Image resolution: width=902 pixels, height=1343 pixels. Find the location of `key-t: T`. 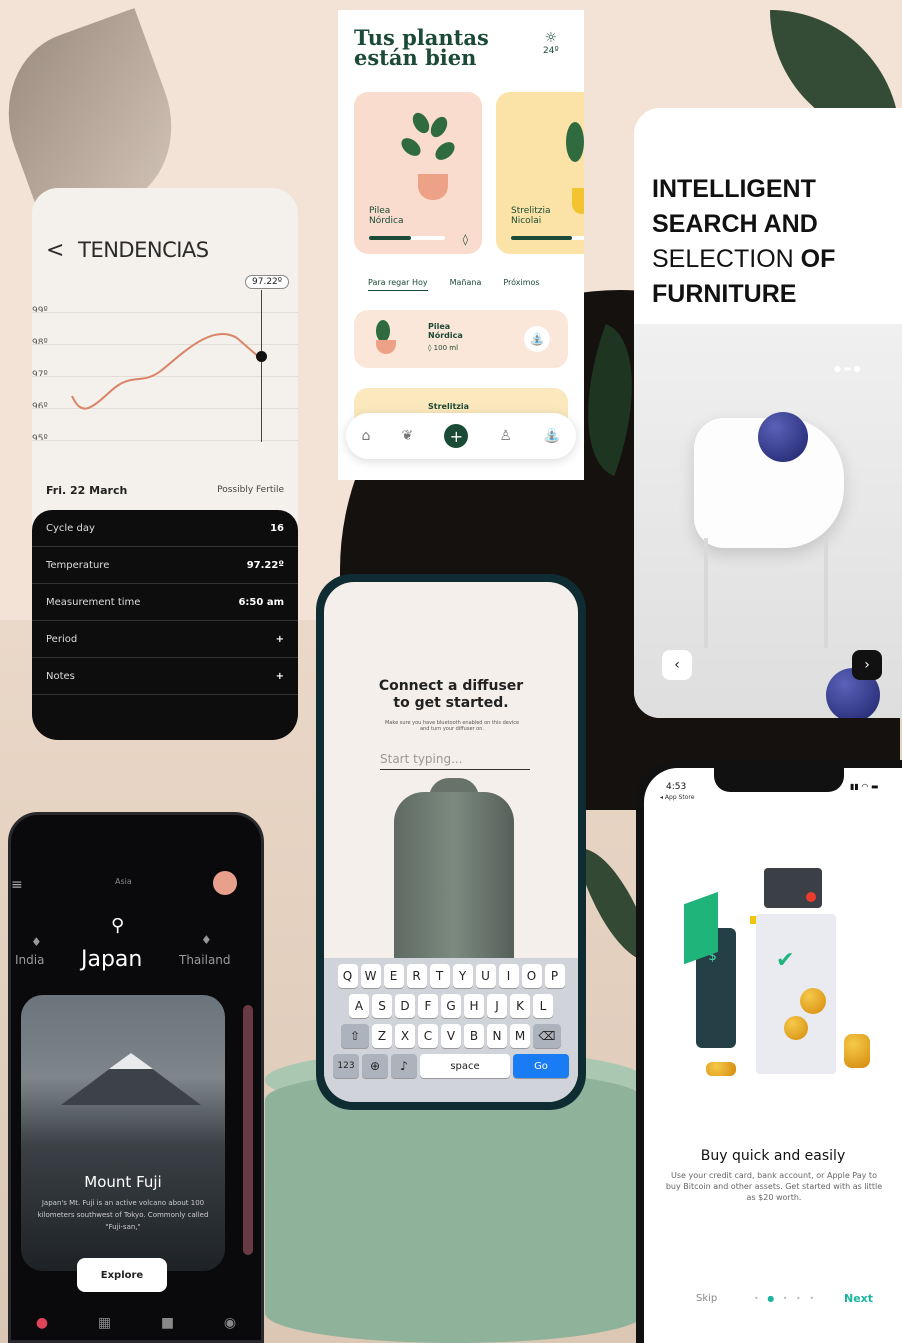

key-t: T is located at coordinates (439, 976).